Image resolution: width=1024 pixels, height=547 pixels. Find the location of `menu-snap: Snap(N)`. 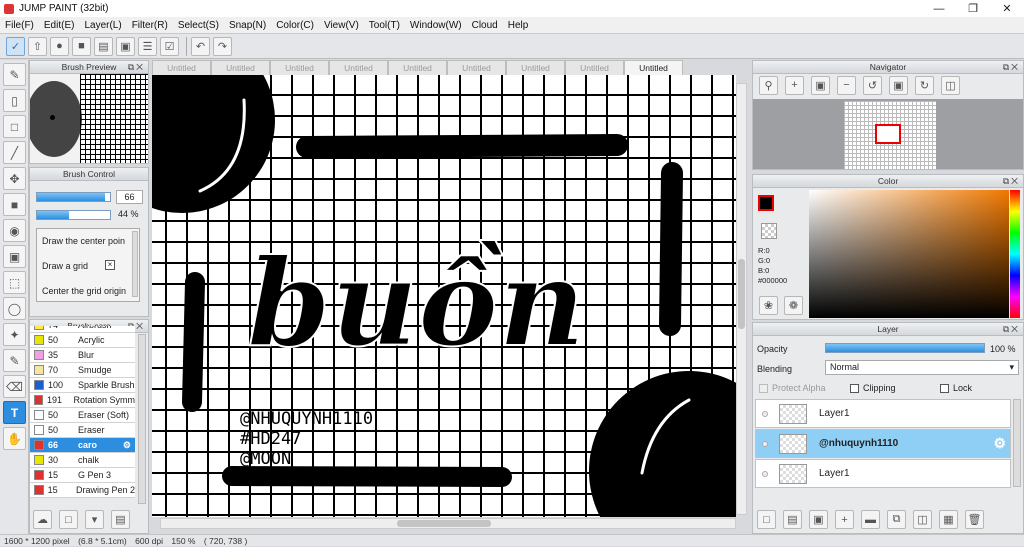

menu-snap: Snap(N) is located at coordinates (247, 25).